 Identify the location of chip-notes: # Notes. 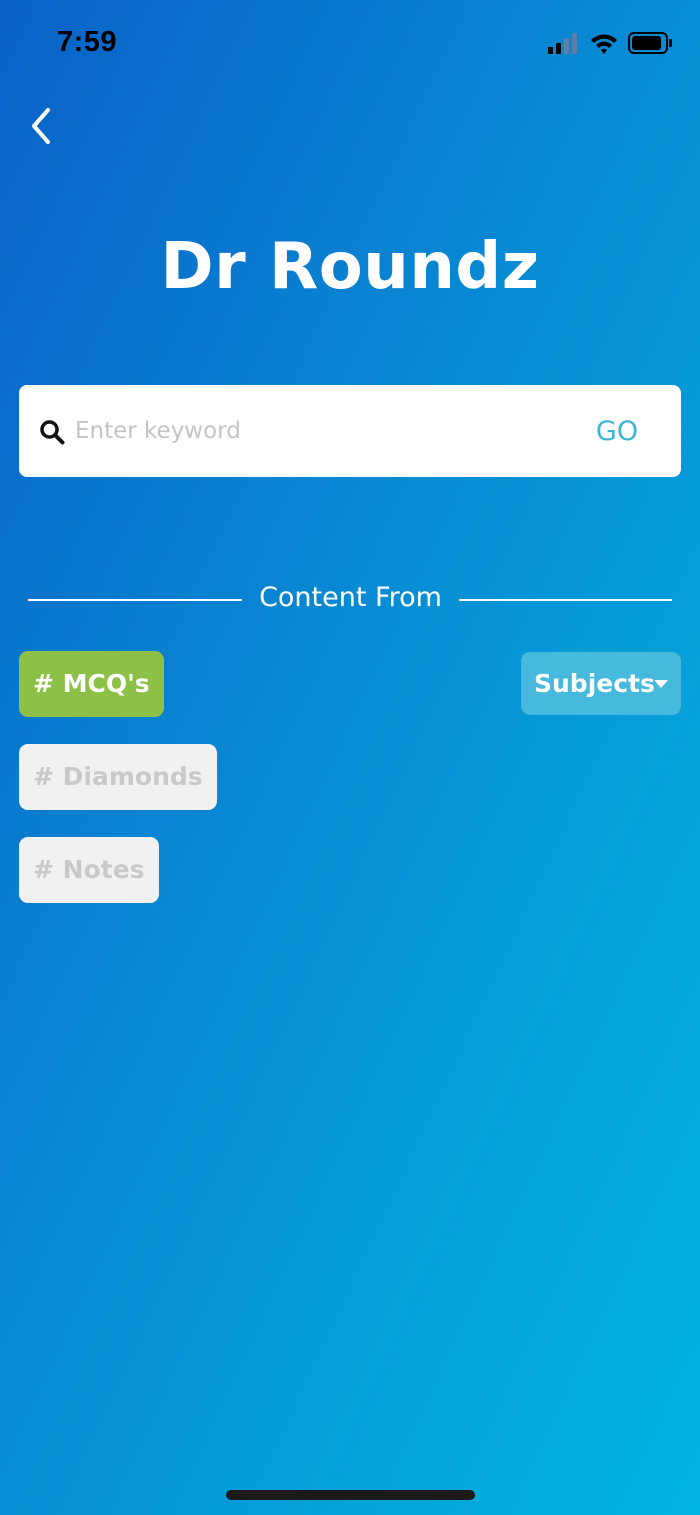
(89, 870).